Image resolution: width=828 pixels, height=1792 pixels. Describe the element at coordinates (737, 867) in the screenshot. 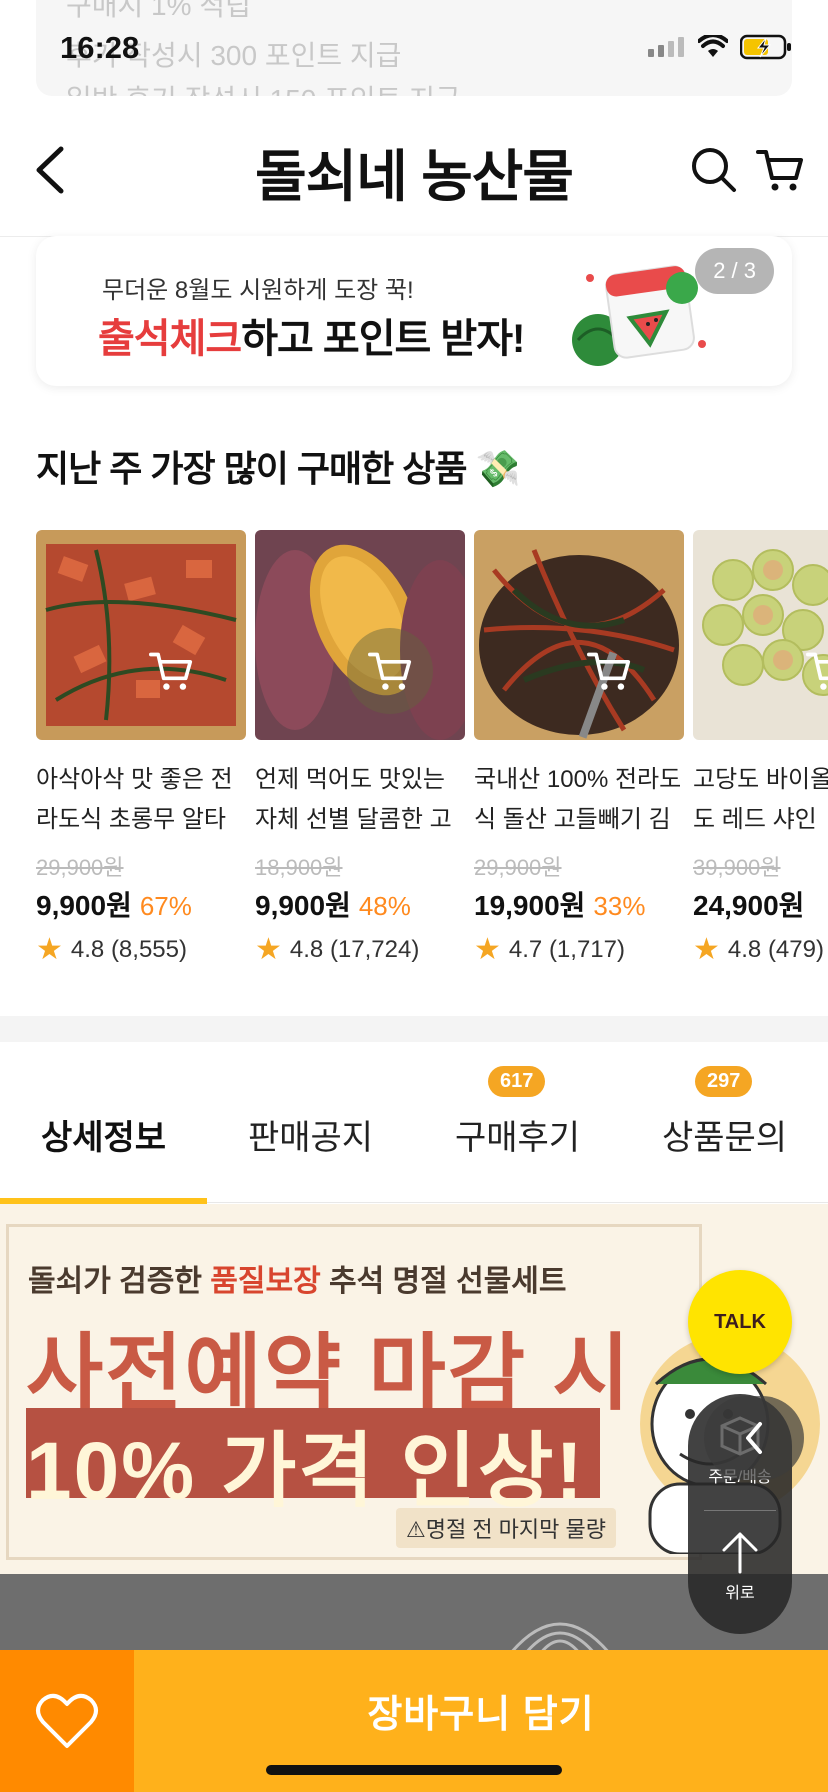

I see `original-price: 39,900원` at that location.